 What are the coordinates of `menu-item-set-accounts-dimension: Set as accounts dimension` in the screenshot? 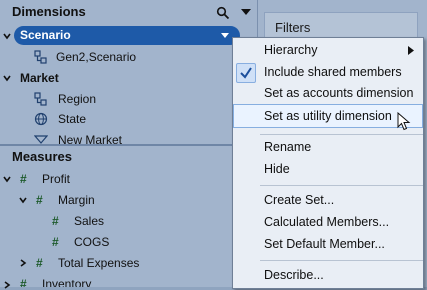 It's located at (328, 91).